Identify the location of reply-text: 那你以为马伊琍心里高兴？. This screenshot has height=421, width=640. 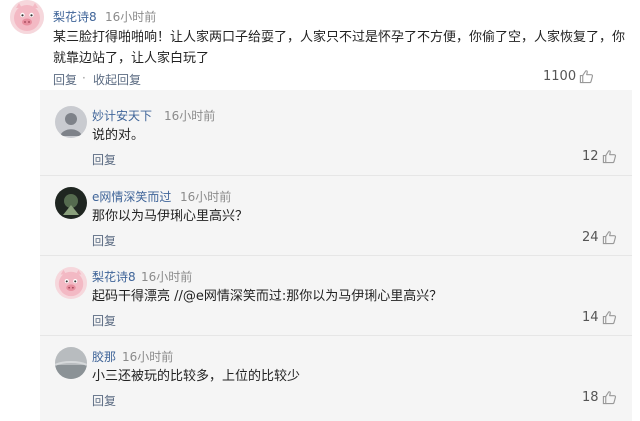
(170, 216).